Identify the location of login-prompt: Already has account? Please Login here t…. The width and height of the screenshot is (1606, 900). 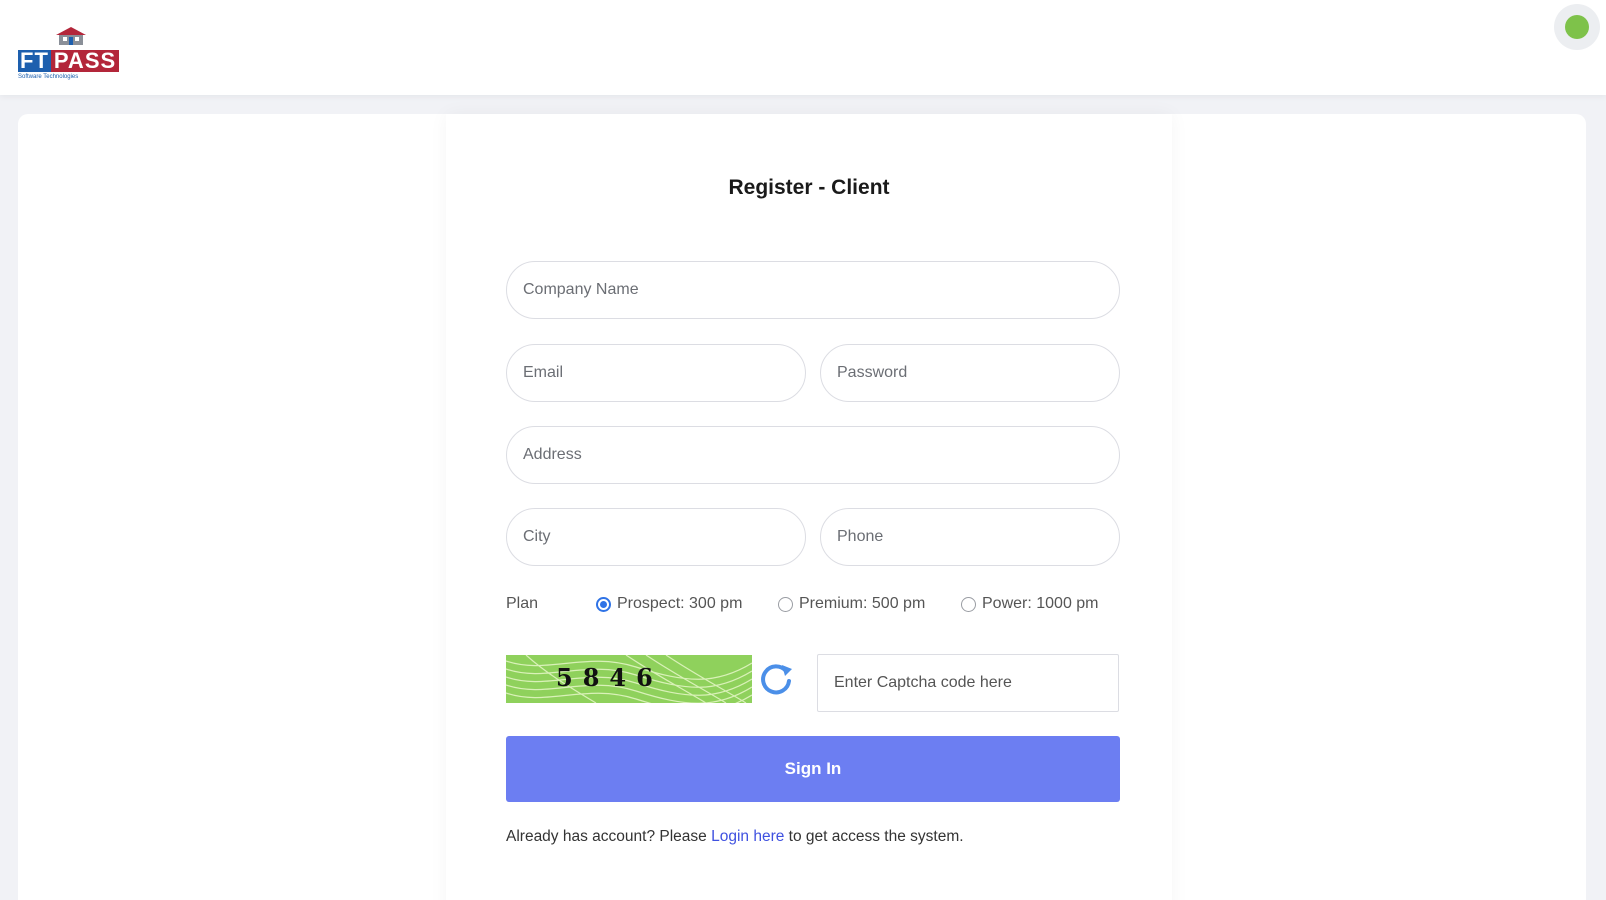
(735, 837).